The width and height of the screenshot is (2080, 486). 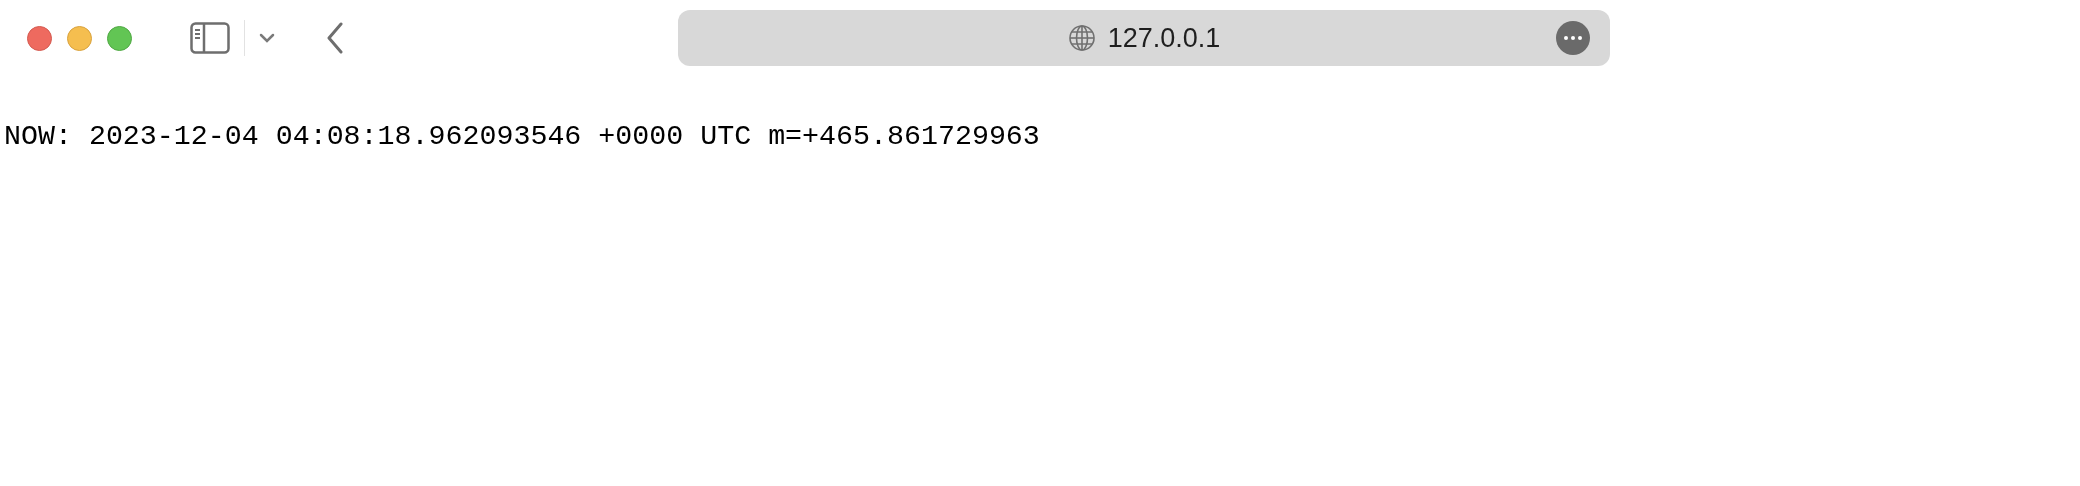 I want to click on back-icon, so click(x=335, y=38).